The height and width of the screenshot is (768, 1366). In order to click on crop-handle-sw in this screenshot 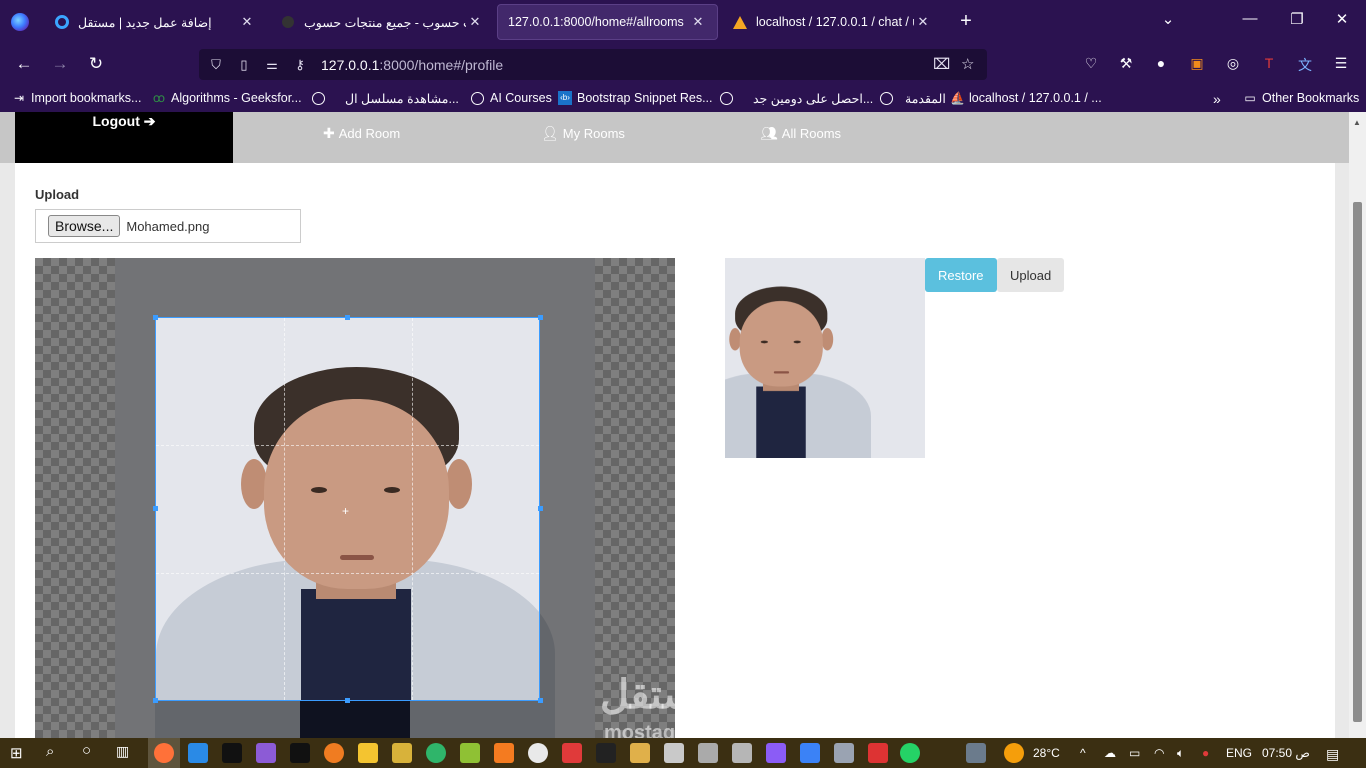, I will do `click(155, 700)`.